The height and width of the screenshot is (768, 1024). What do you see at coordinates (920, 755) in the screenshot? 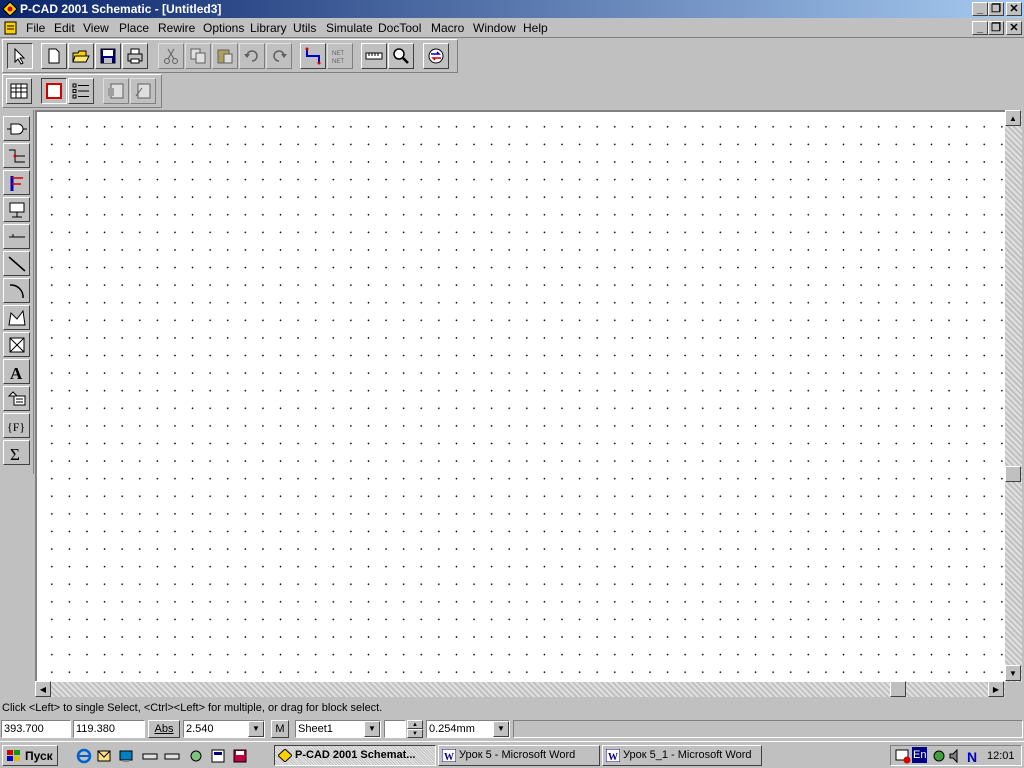
I see `language-indicator: En` at bounding box center [920, 755].